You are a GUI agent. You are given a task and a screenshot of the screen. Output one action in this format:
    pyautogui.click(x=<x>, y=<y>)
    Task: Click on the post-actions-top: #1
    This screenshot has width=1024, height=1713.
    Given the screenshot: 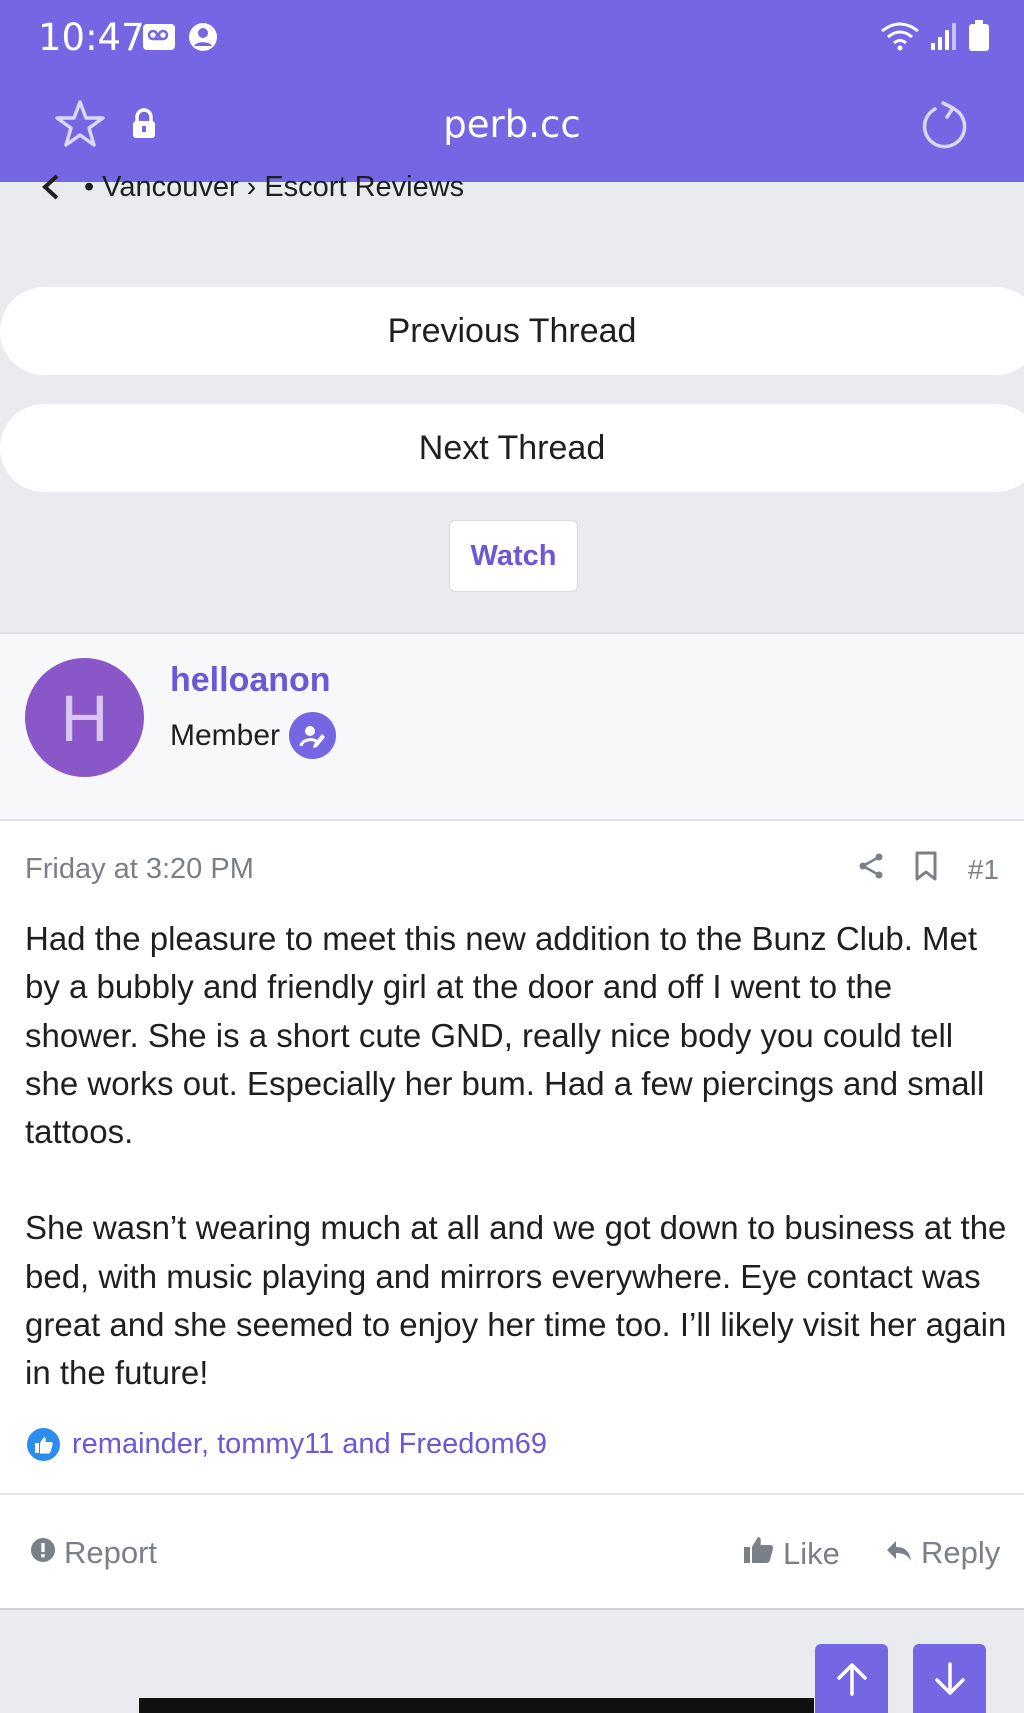 What is the action you would take?
    pyautogui.click(x=928, y=869)
    